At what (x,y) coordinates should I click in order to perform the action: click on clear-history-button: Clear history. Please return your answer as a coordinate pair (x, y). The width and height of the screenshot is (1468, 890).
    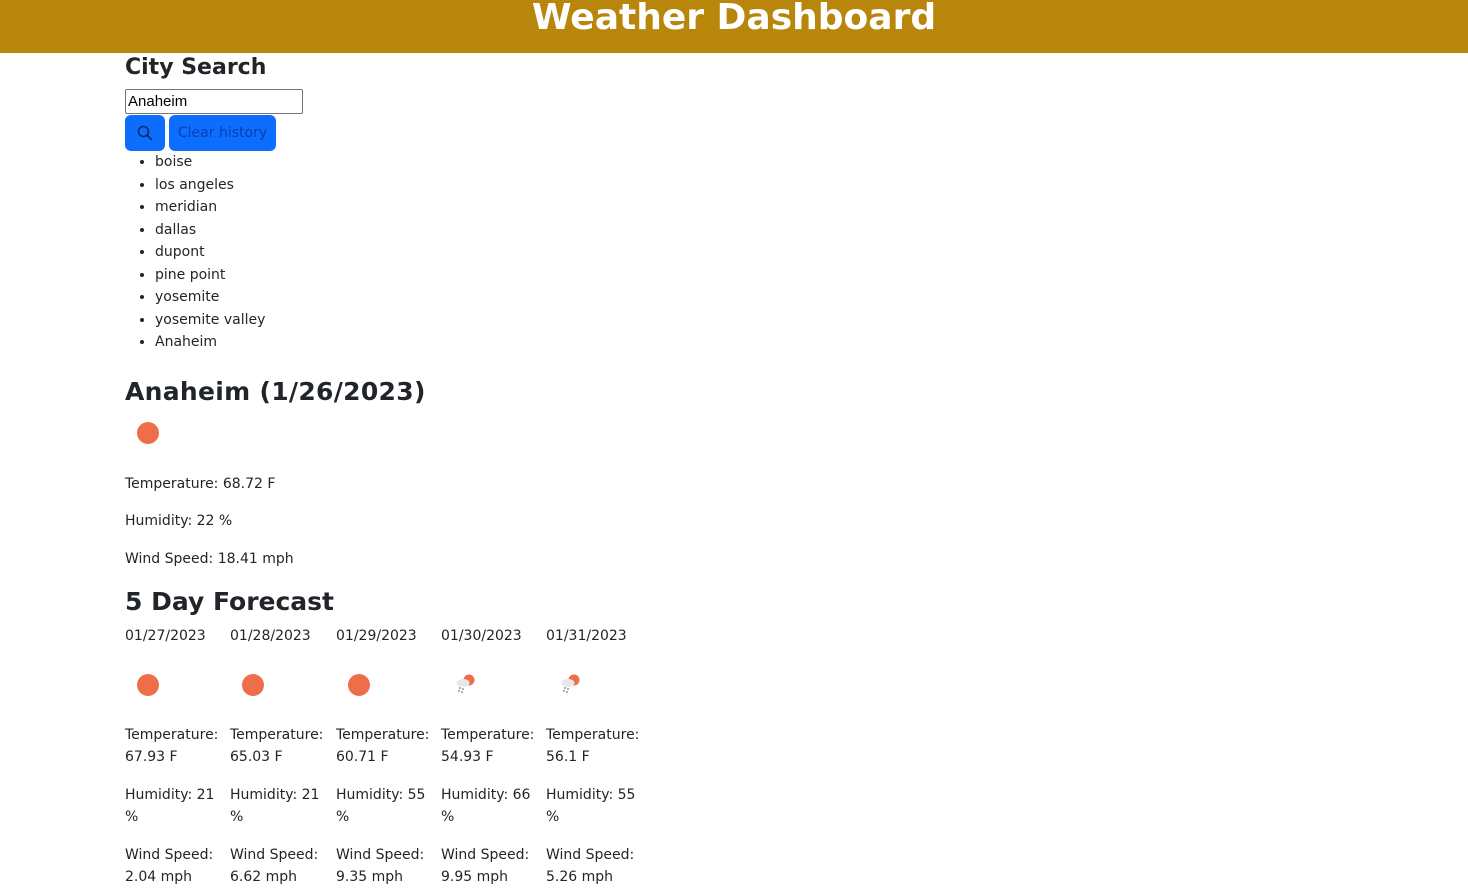
    Looking at the image, I should click on (222, 133).